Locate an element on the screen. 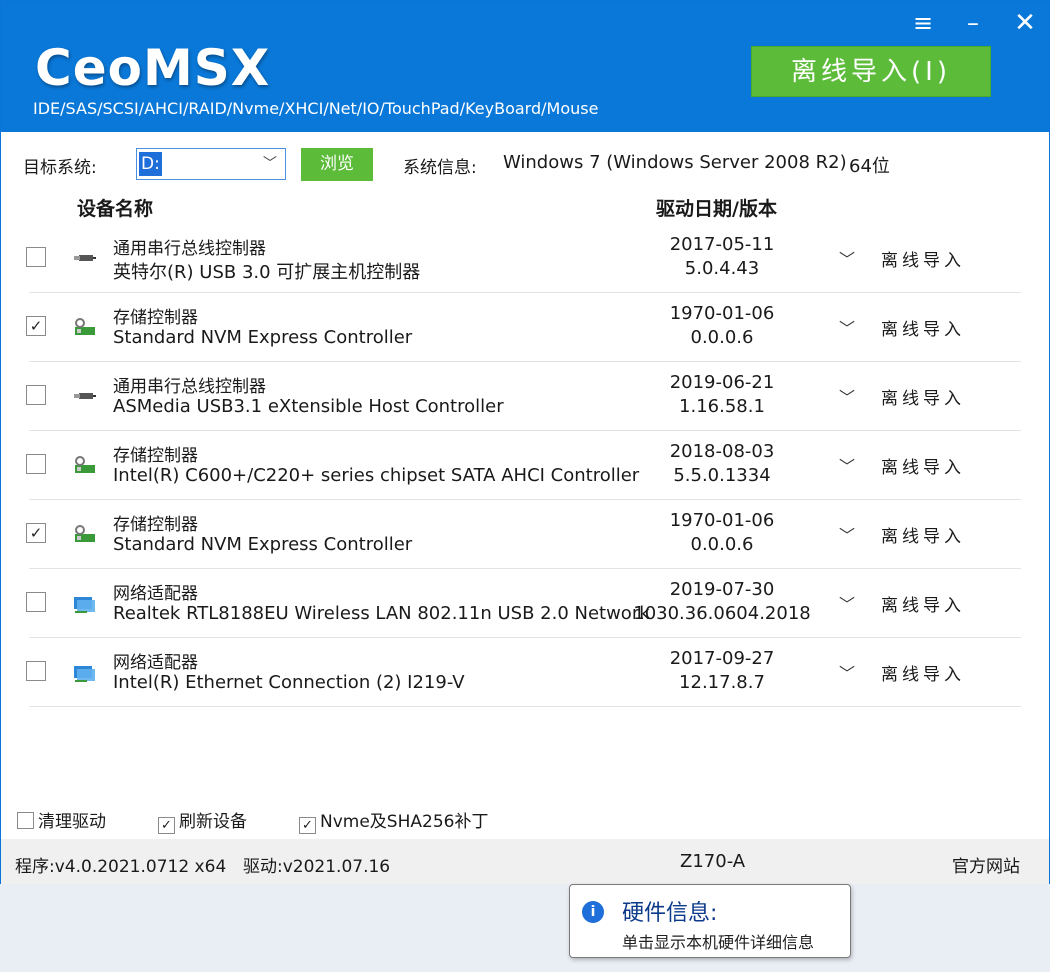 This screenshot has width=1050, height=972. system-info-os: Windows 7 (Windows Server 2008 R2) is located at coordinates (675, 162).